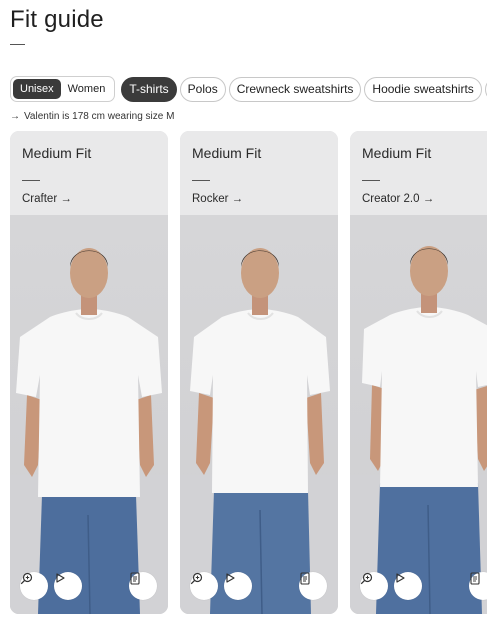 The height and width of the screenshot is (624, 487). I want to click on title-divider, so click(17, 44).